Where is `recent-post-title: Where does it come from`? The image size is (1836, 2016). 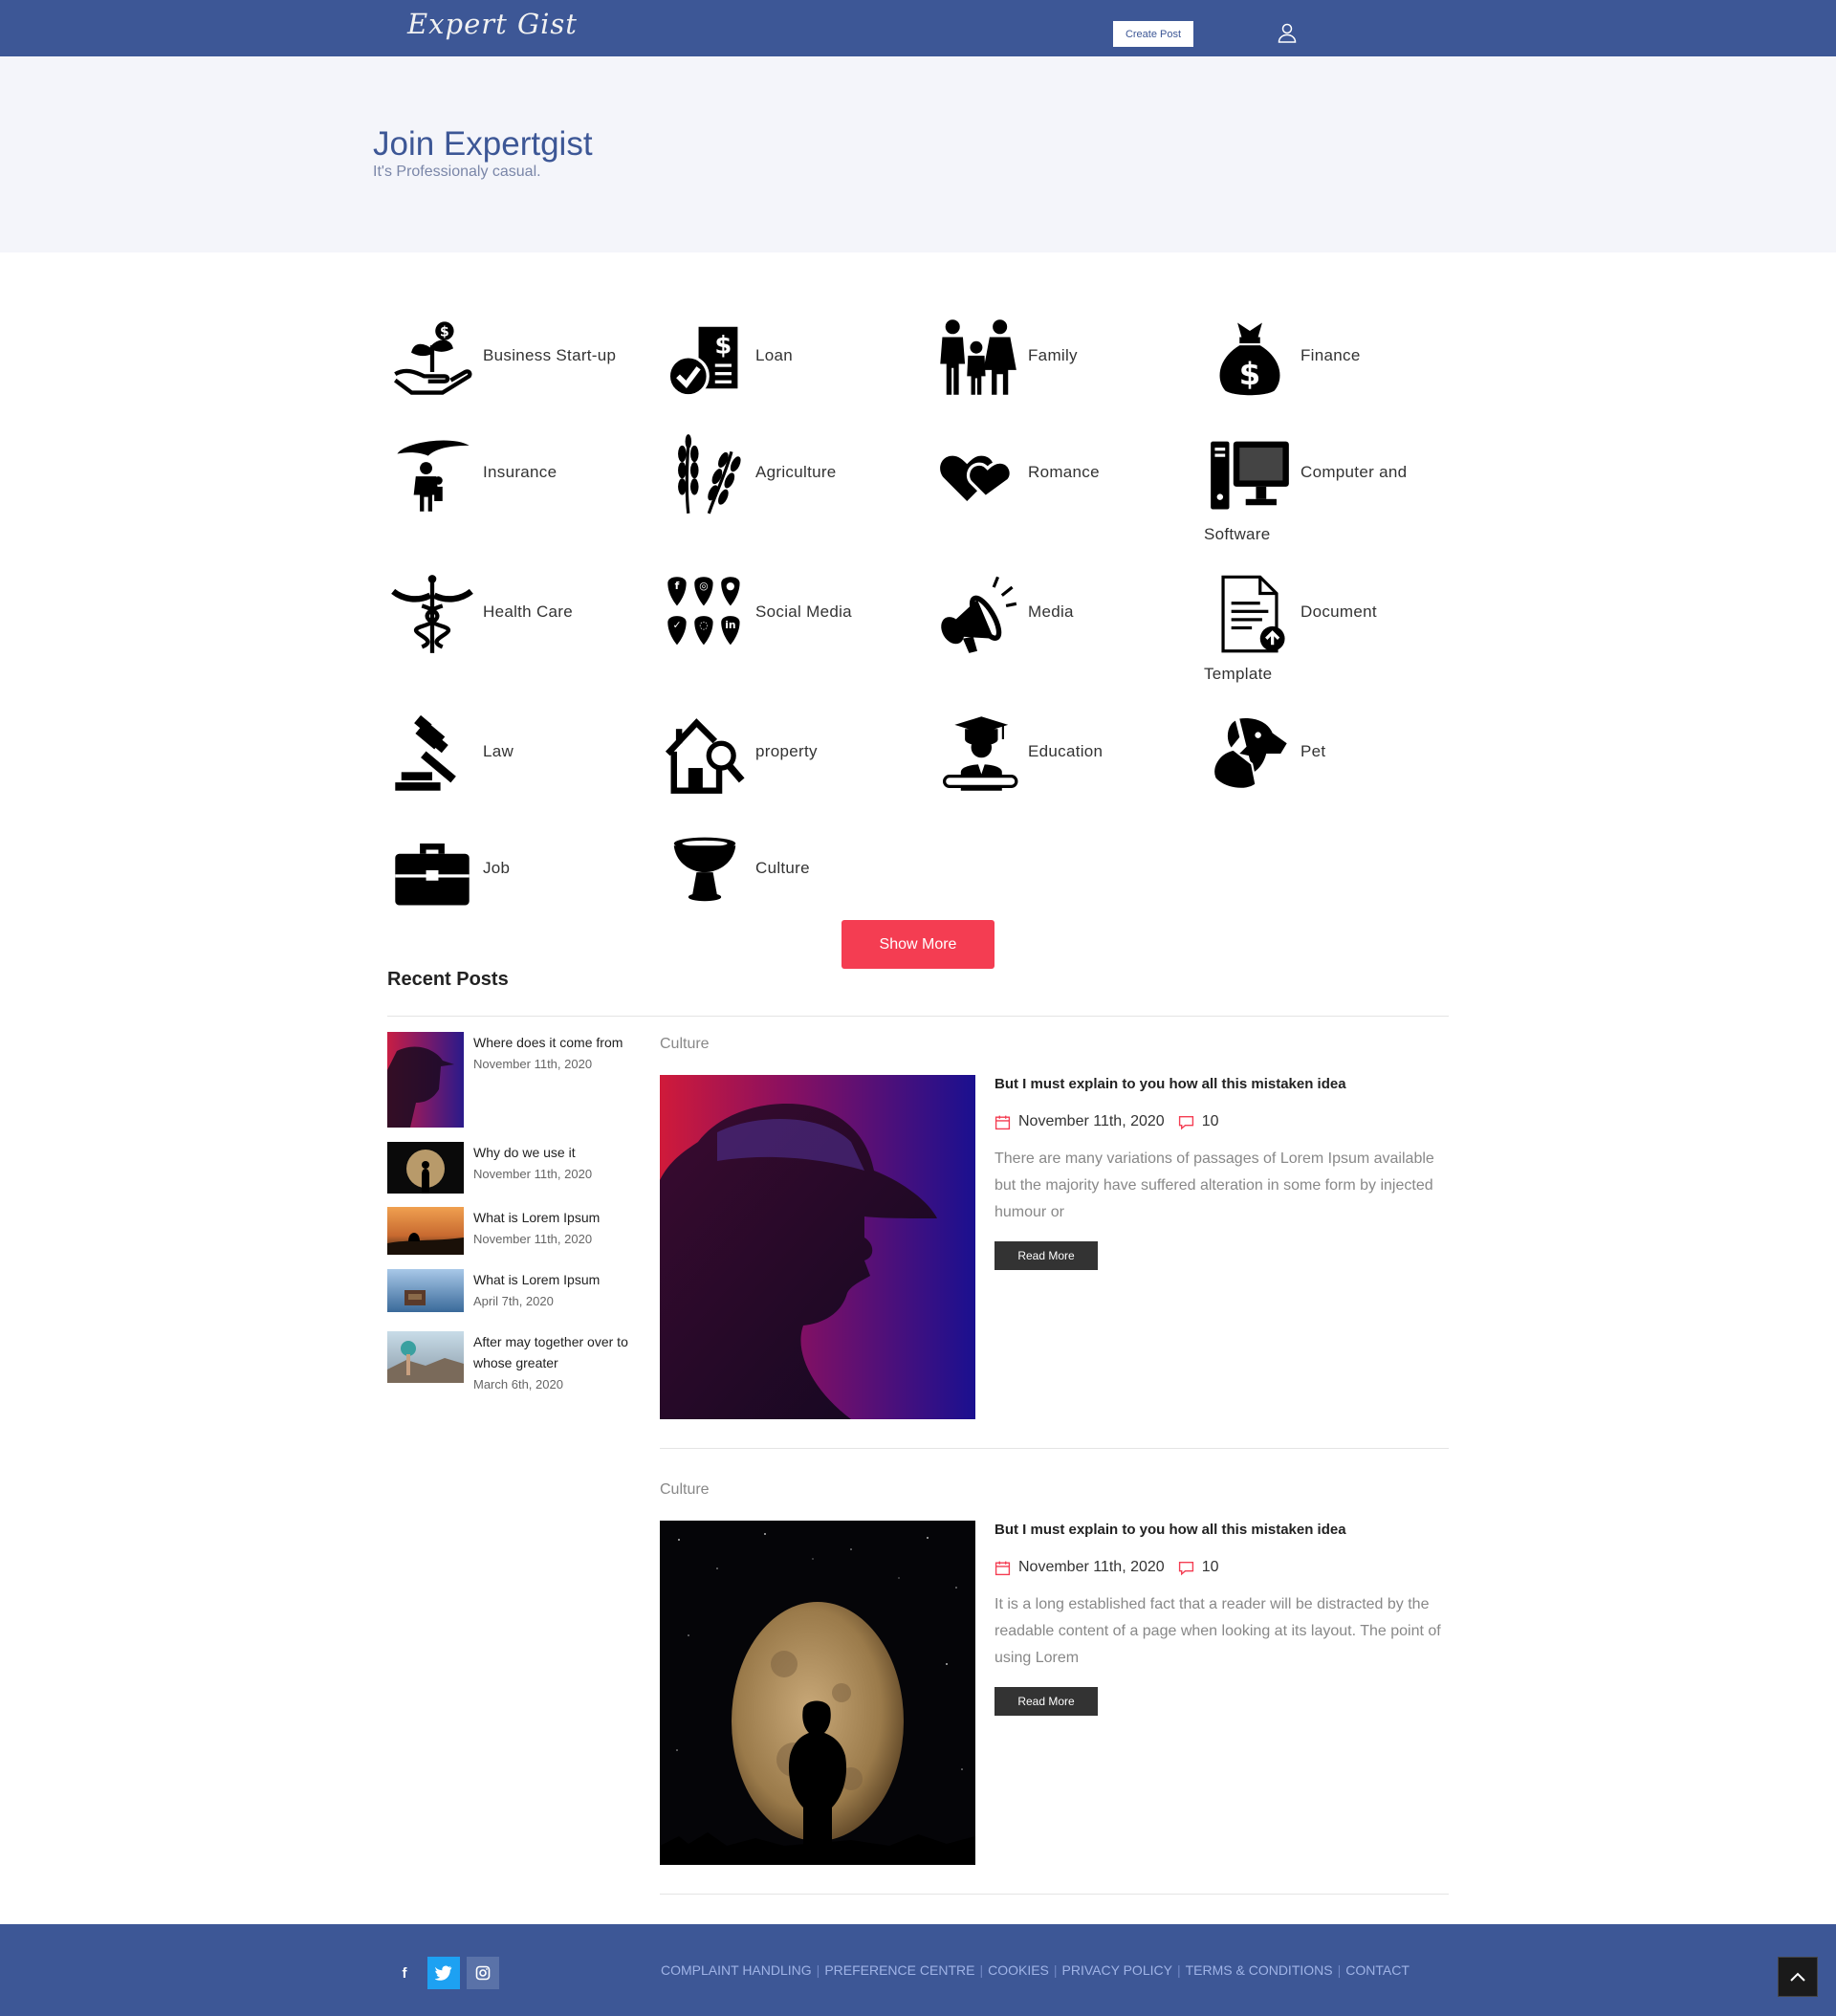 recent-post-title: Where does it come from is located at coordinates (559, 1042).